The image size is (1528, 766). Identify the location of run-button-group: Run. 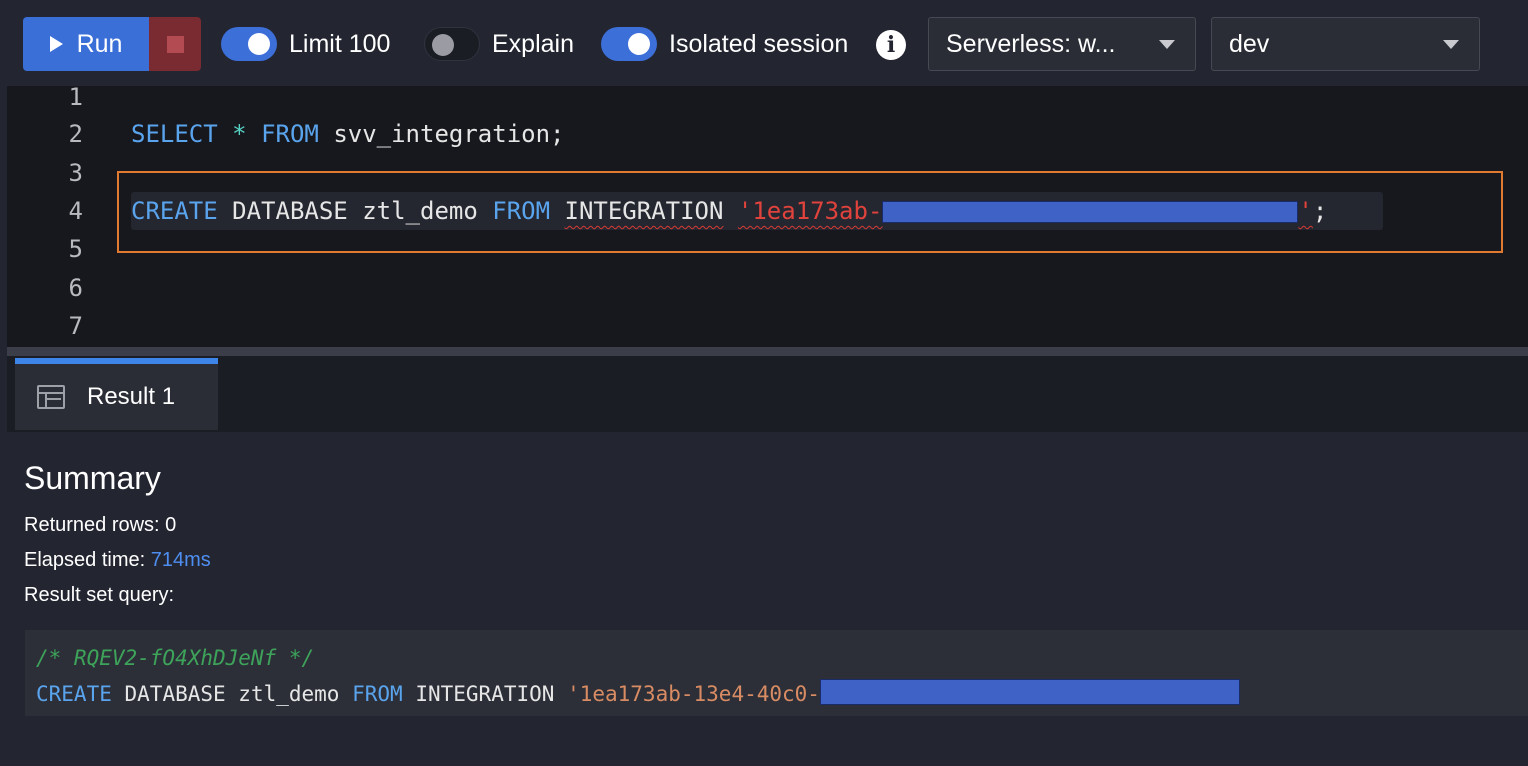
(112, 44).